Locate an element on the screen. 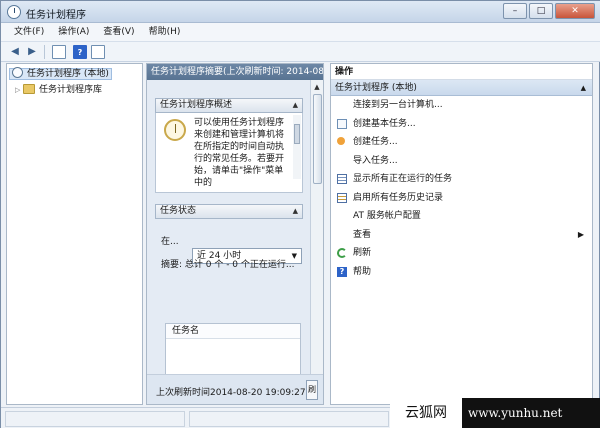 This screenshot has width=600, height=428. menu-view: 查看(V) is located at coordinates (118, 32).